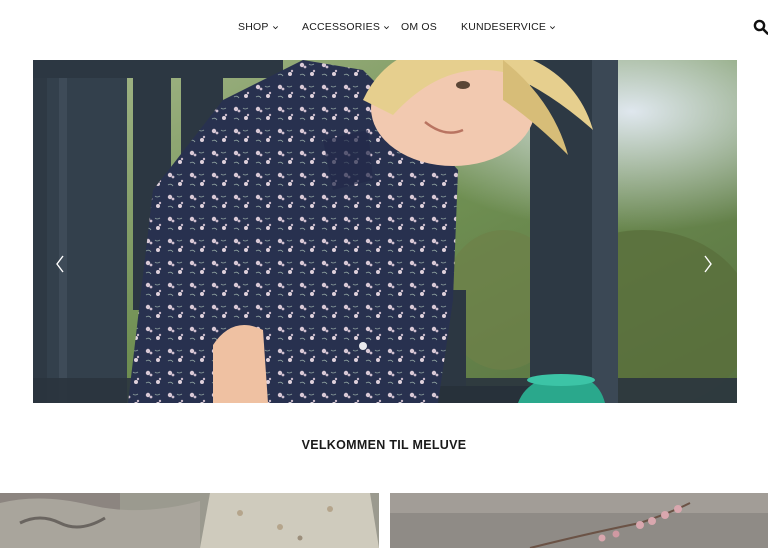 This screenshot has width=768, height=548. Describe the element at coordinates (504, 27) in the screenshot. I see `menu-item-kundeservice-label: KUNDESERVICE` at that location.